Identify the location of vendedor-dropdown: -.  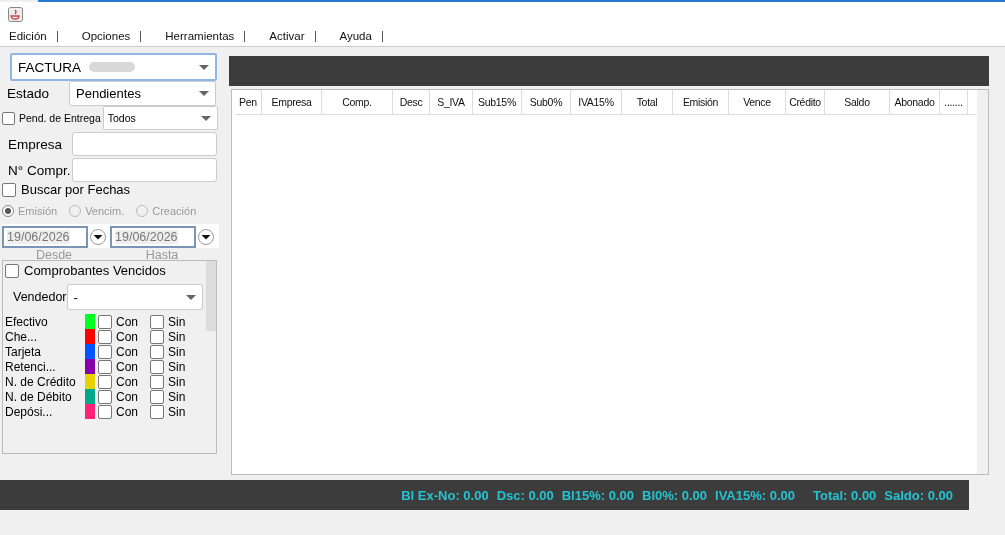
(134, 297).